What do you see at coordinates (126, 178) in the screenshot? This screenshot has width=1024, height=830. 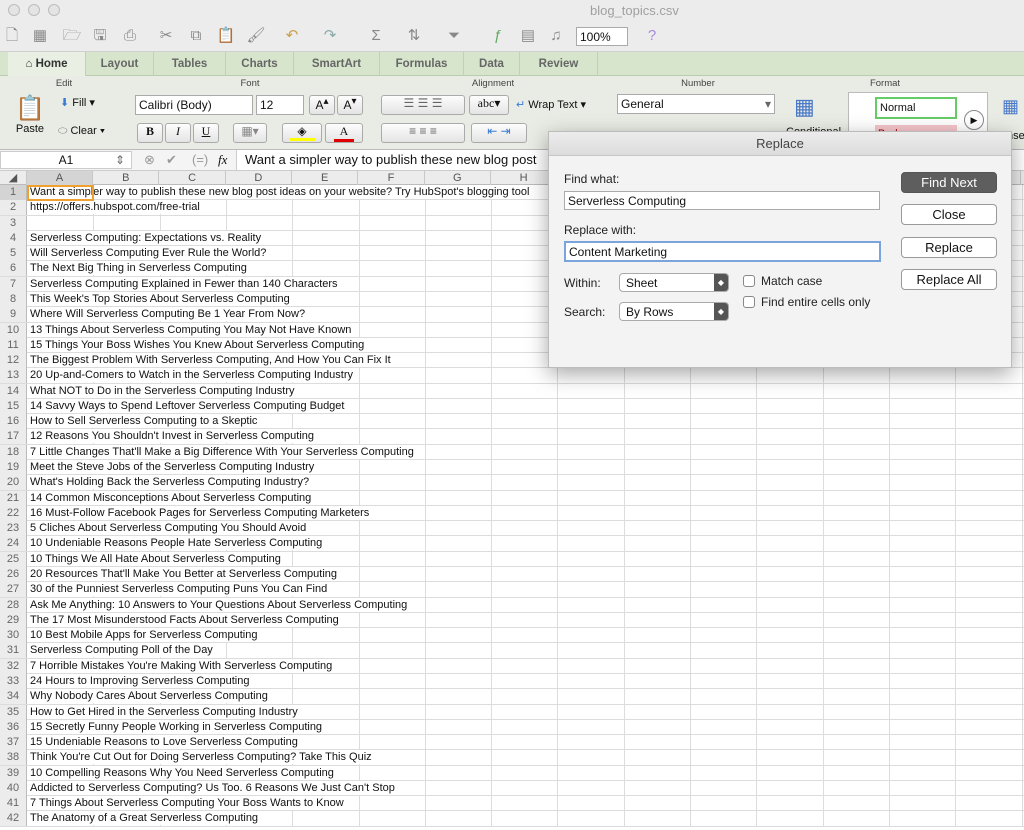 I see `column-header-b: B` at bounding box center [126, 178].